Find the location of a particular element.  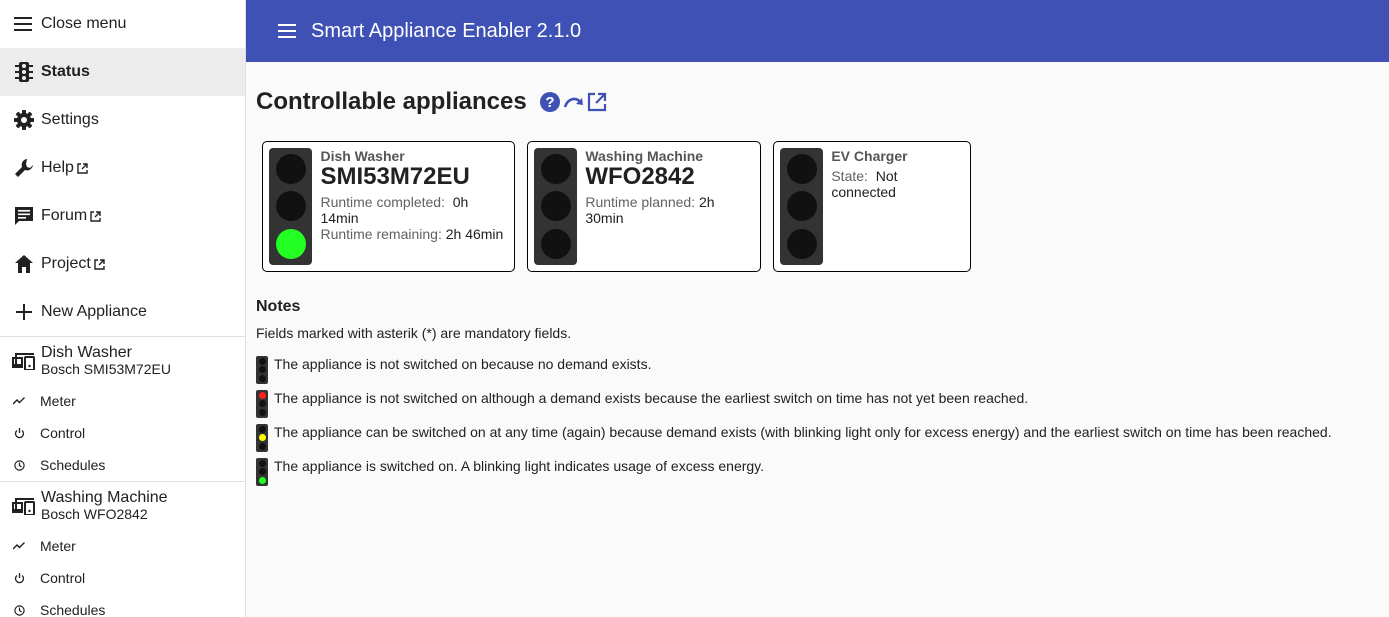

sidebar-item-label: Help is located at coordinates (57, 167).